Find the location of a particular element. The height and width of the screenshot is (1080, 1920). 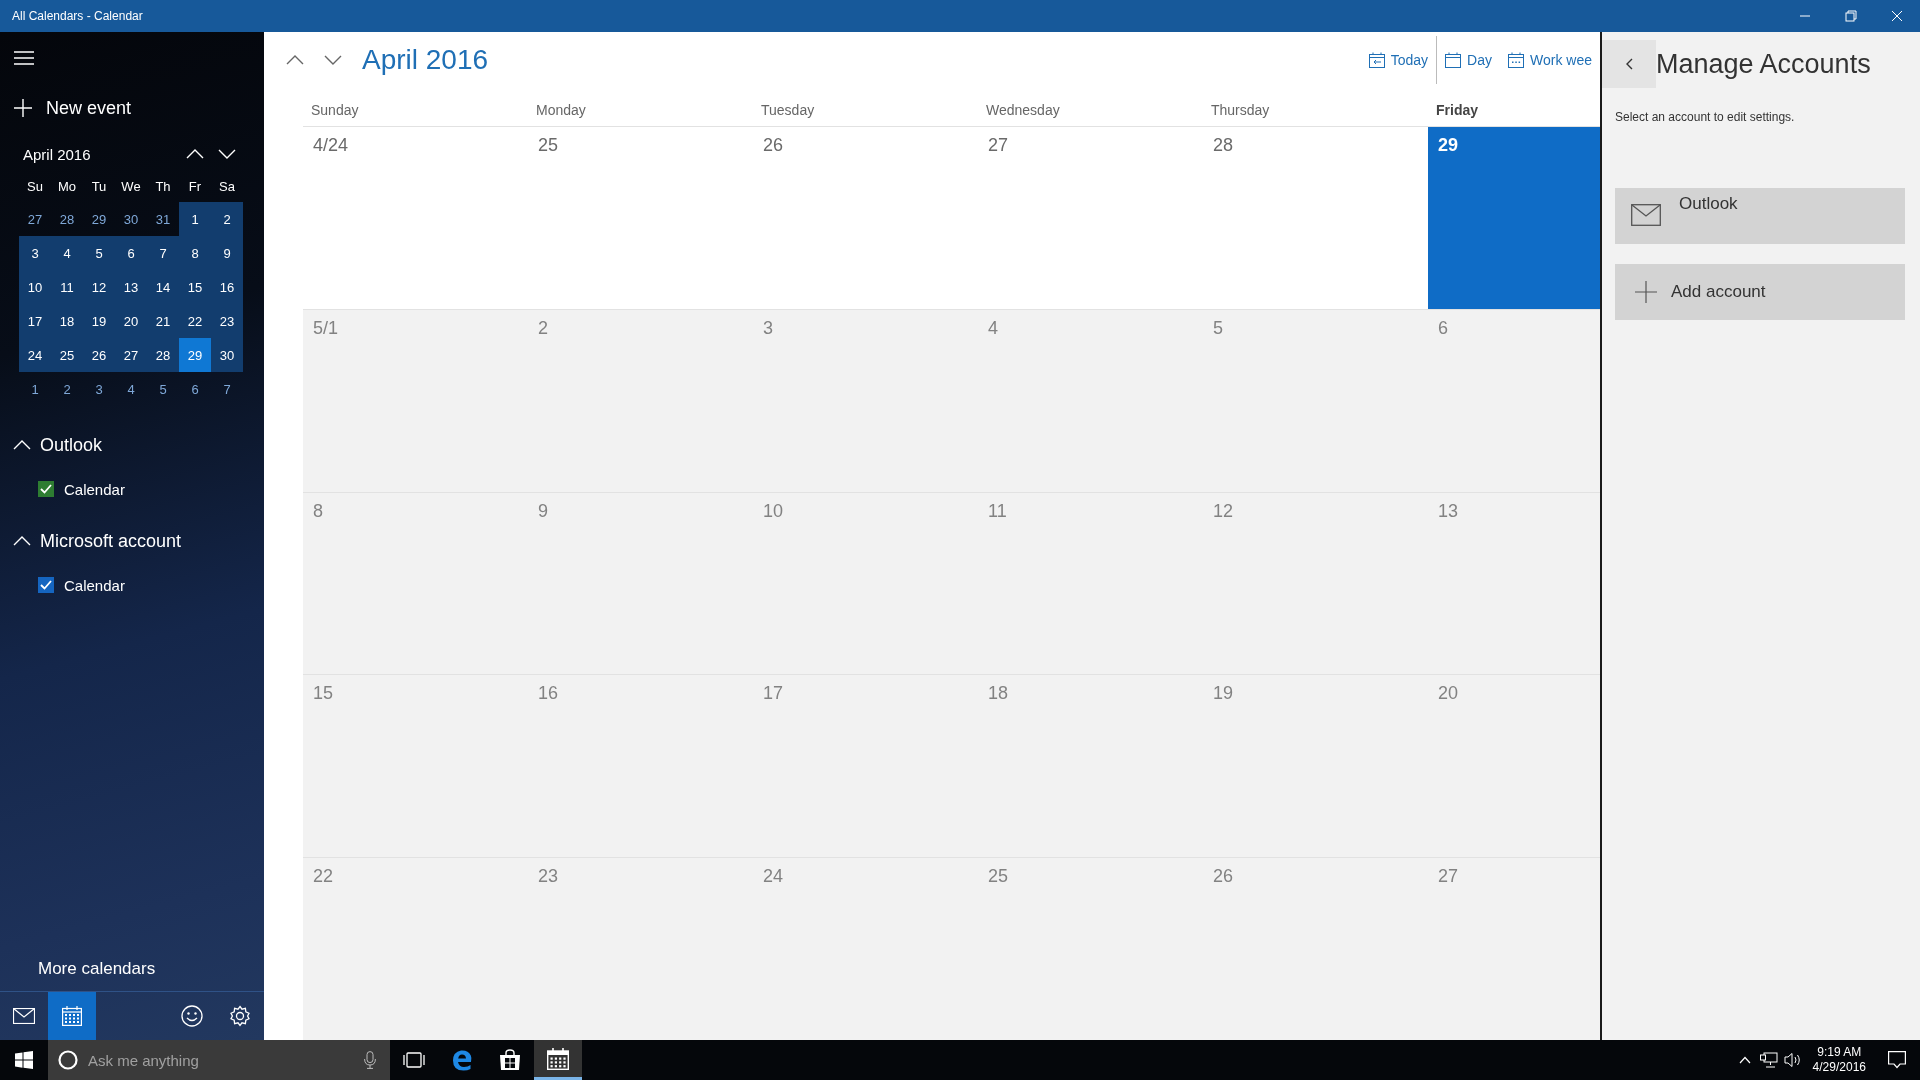

panel-title: Manage Accounts is located at coordinates (1763, 64).